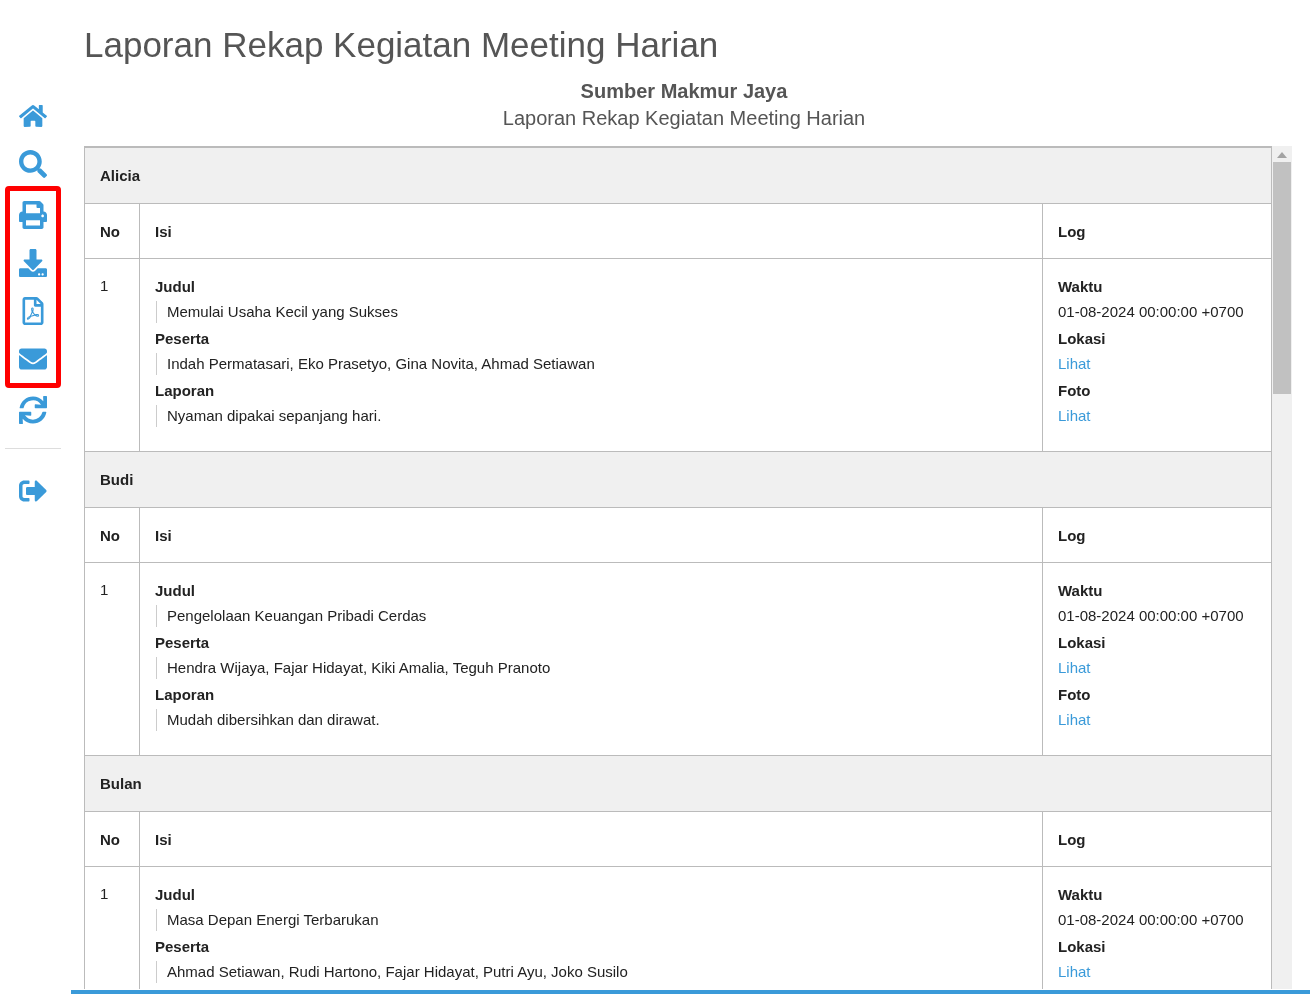  I want to click on field-value: Indah Permatasari, Eko Prasetyo, Gina Novita, Ahmad Setiawan, so click(591, 364).